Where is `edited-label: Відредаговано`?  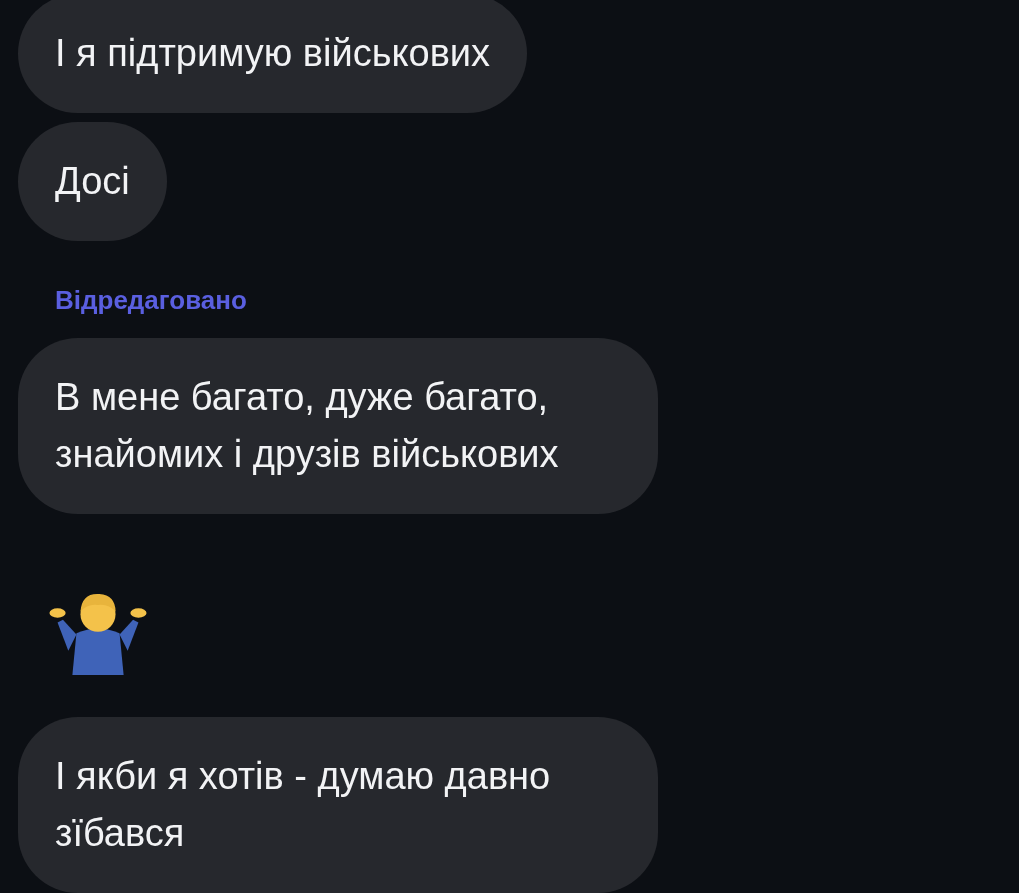 edited-label: Відредаговано is located at coordinates (151, 300).